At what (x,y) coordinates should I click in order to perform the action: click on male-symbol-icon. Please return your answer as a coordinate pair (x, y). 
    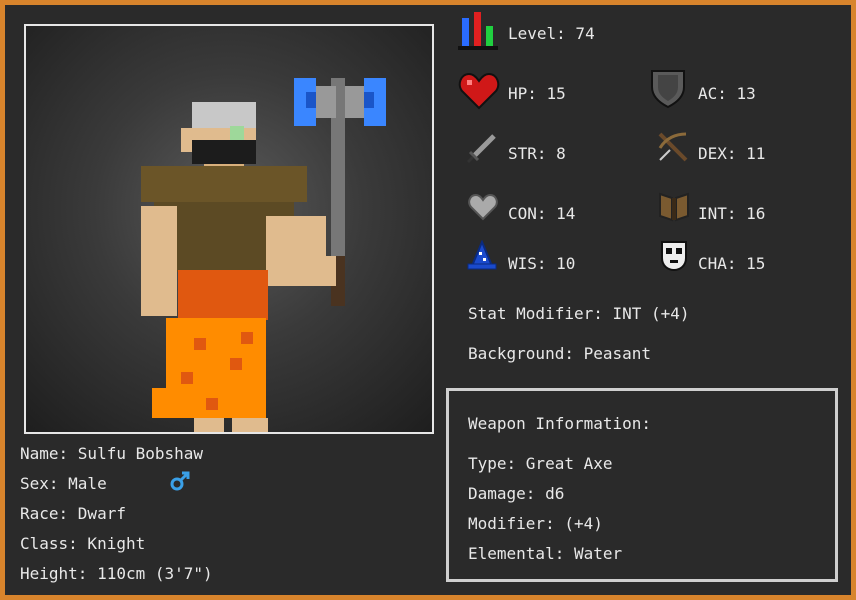
    Looking at the image, I should click on (180, 481).